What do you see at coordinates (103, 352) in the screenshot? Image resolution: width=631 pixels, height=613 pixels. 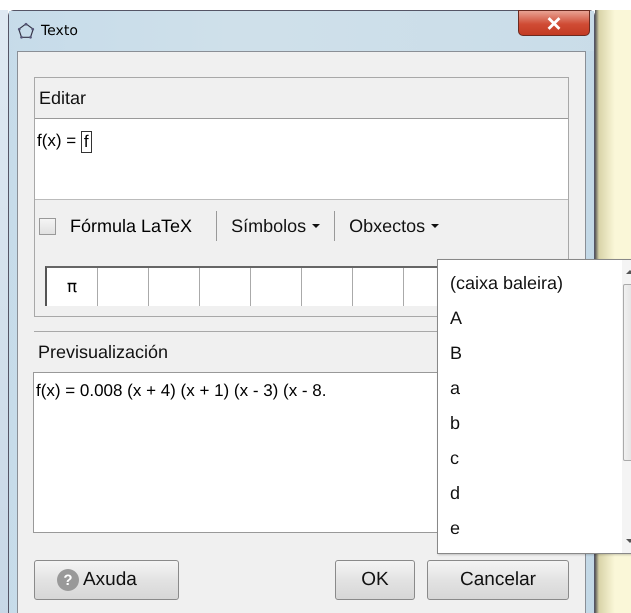 I see `group-label: Previsualización` at bounding box center [103, 352].